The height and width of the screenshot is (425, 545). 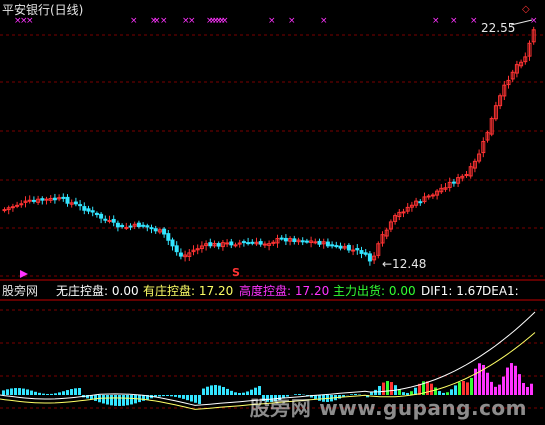 I want to click on indicator-gaodu: 高度控盘: 17.20, so click(x=284, y=291).